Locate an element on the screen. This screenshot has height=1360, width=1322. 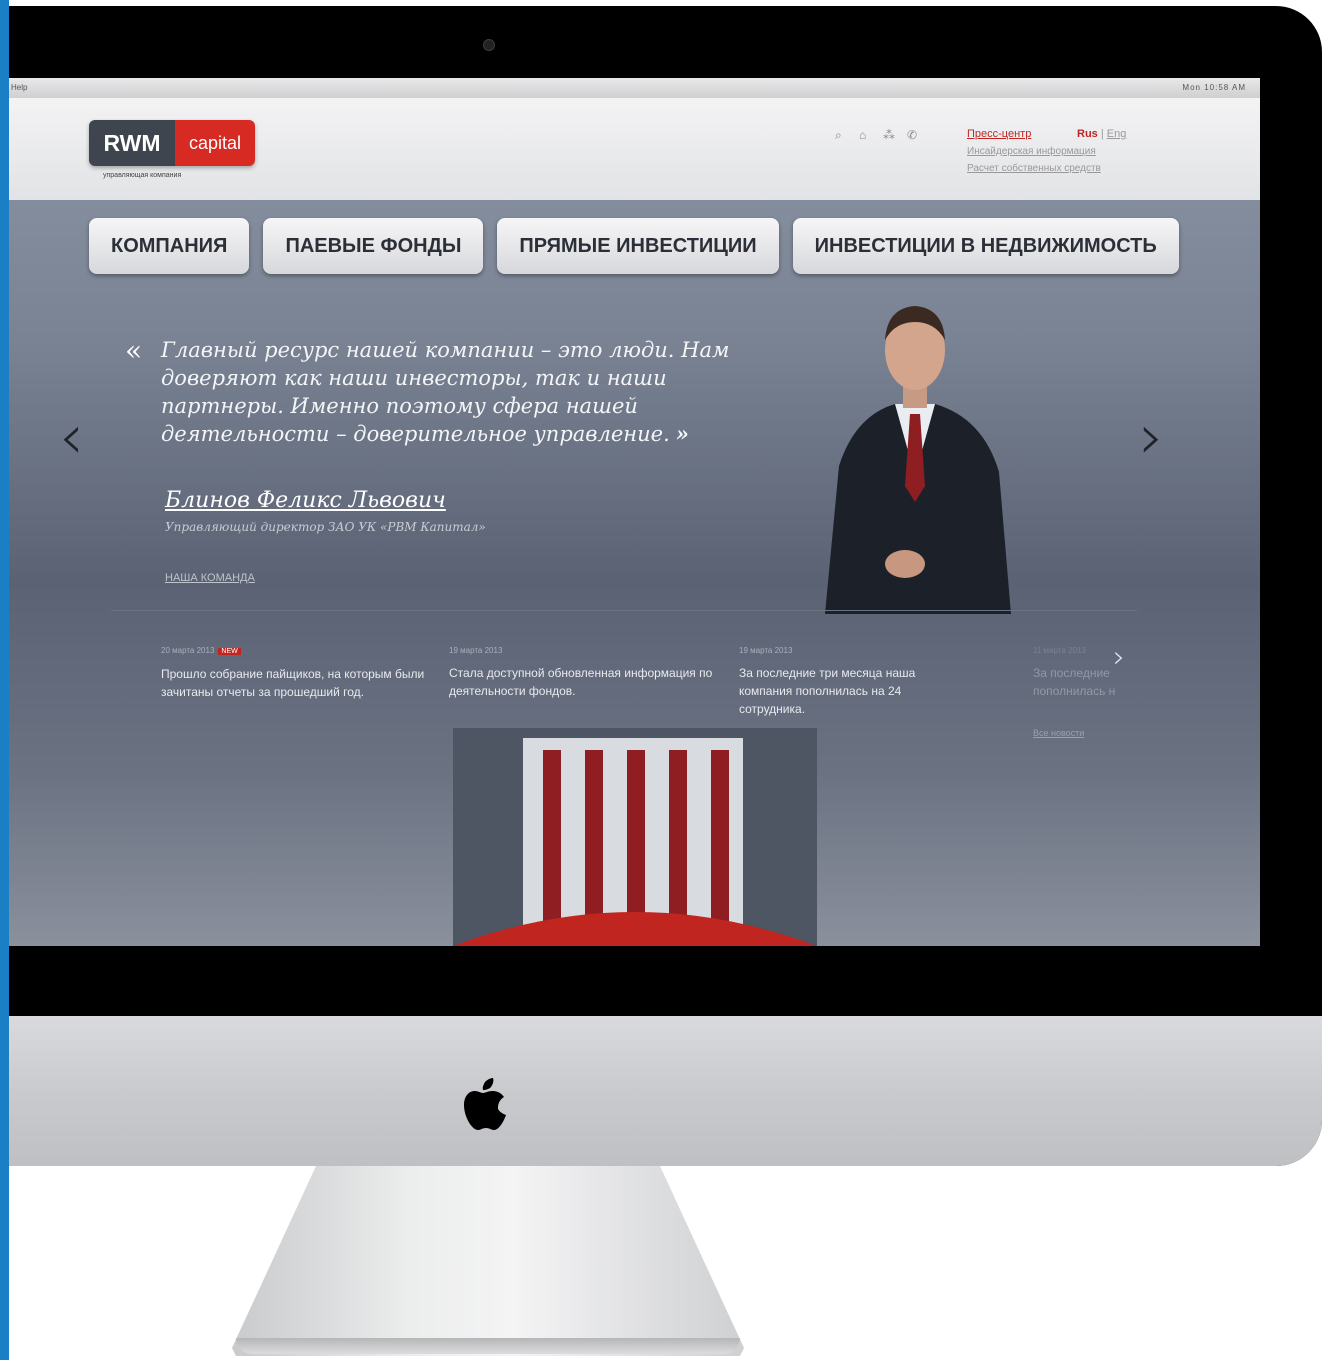
news-text: За последние пополнилась н is located at coordinates (1074, 682).